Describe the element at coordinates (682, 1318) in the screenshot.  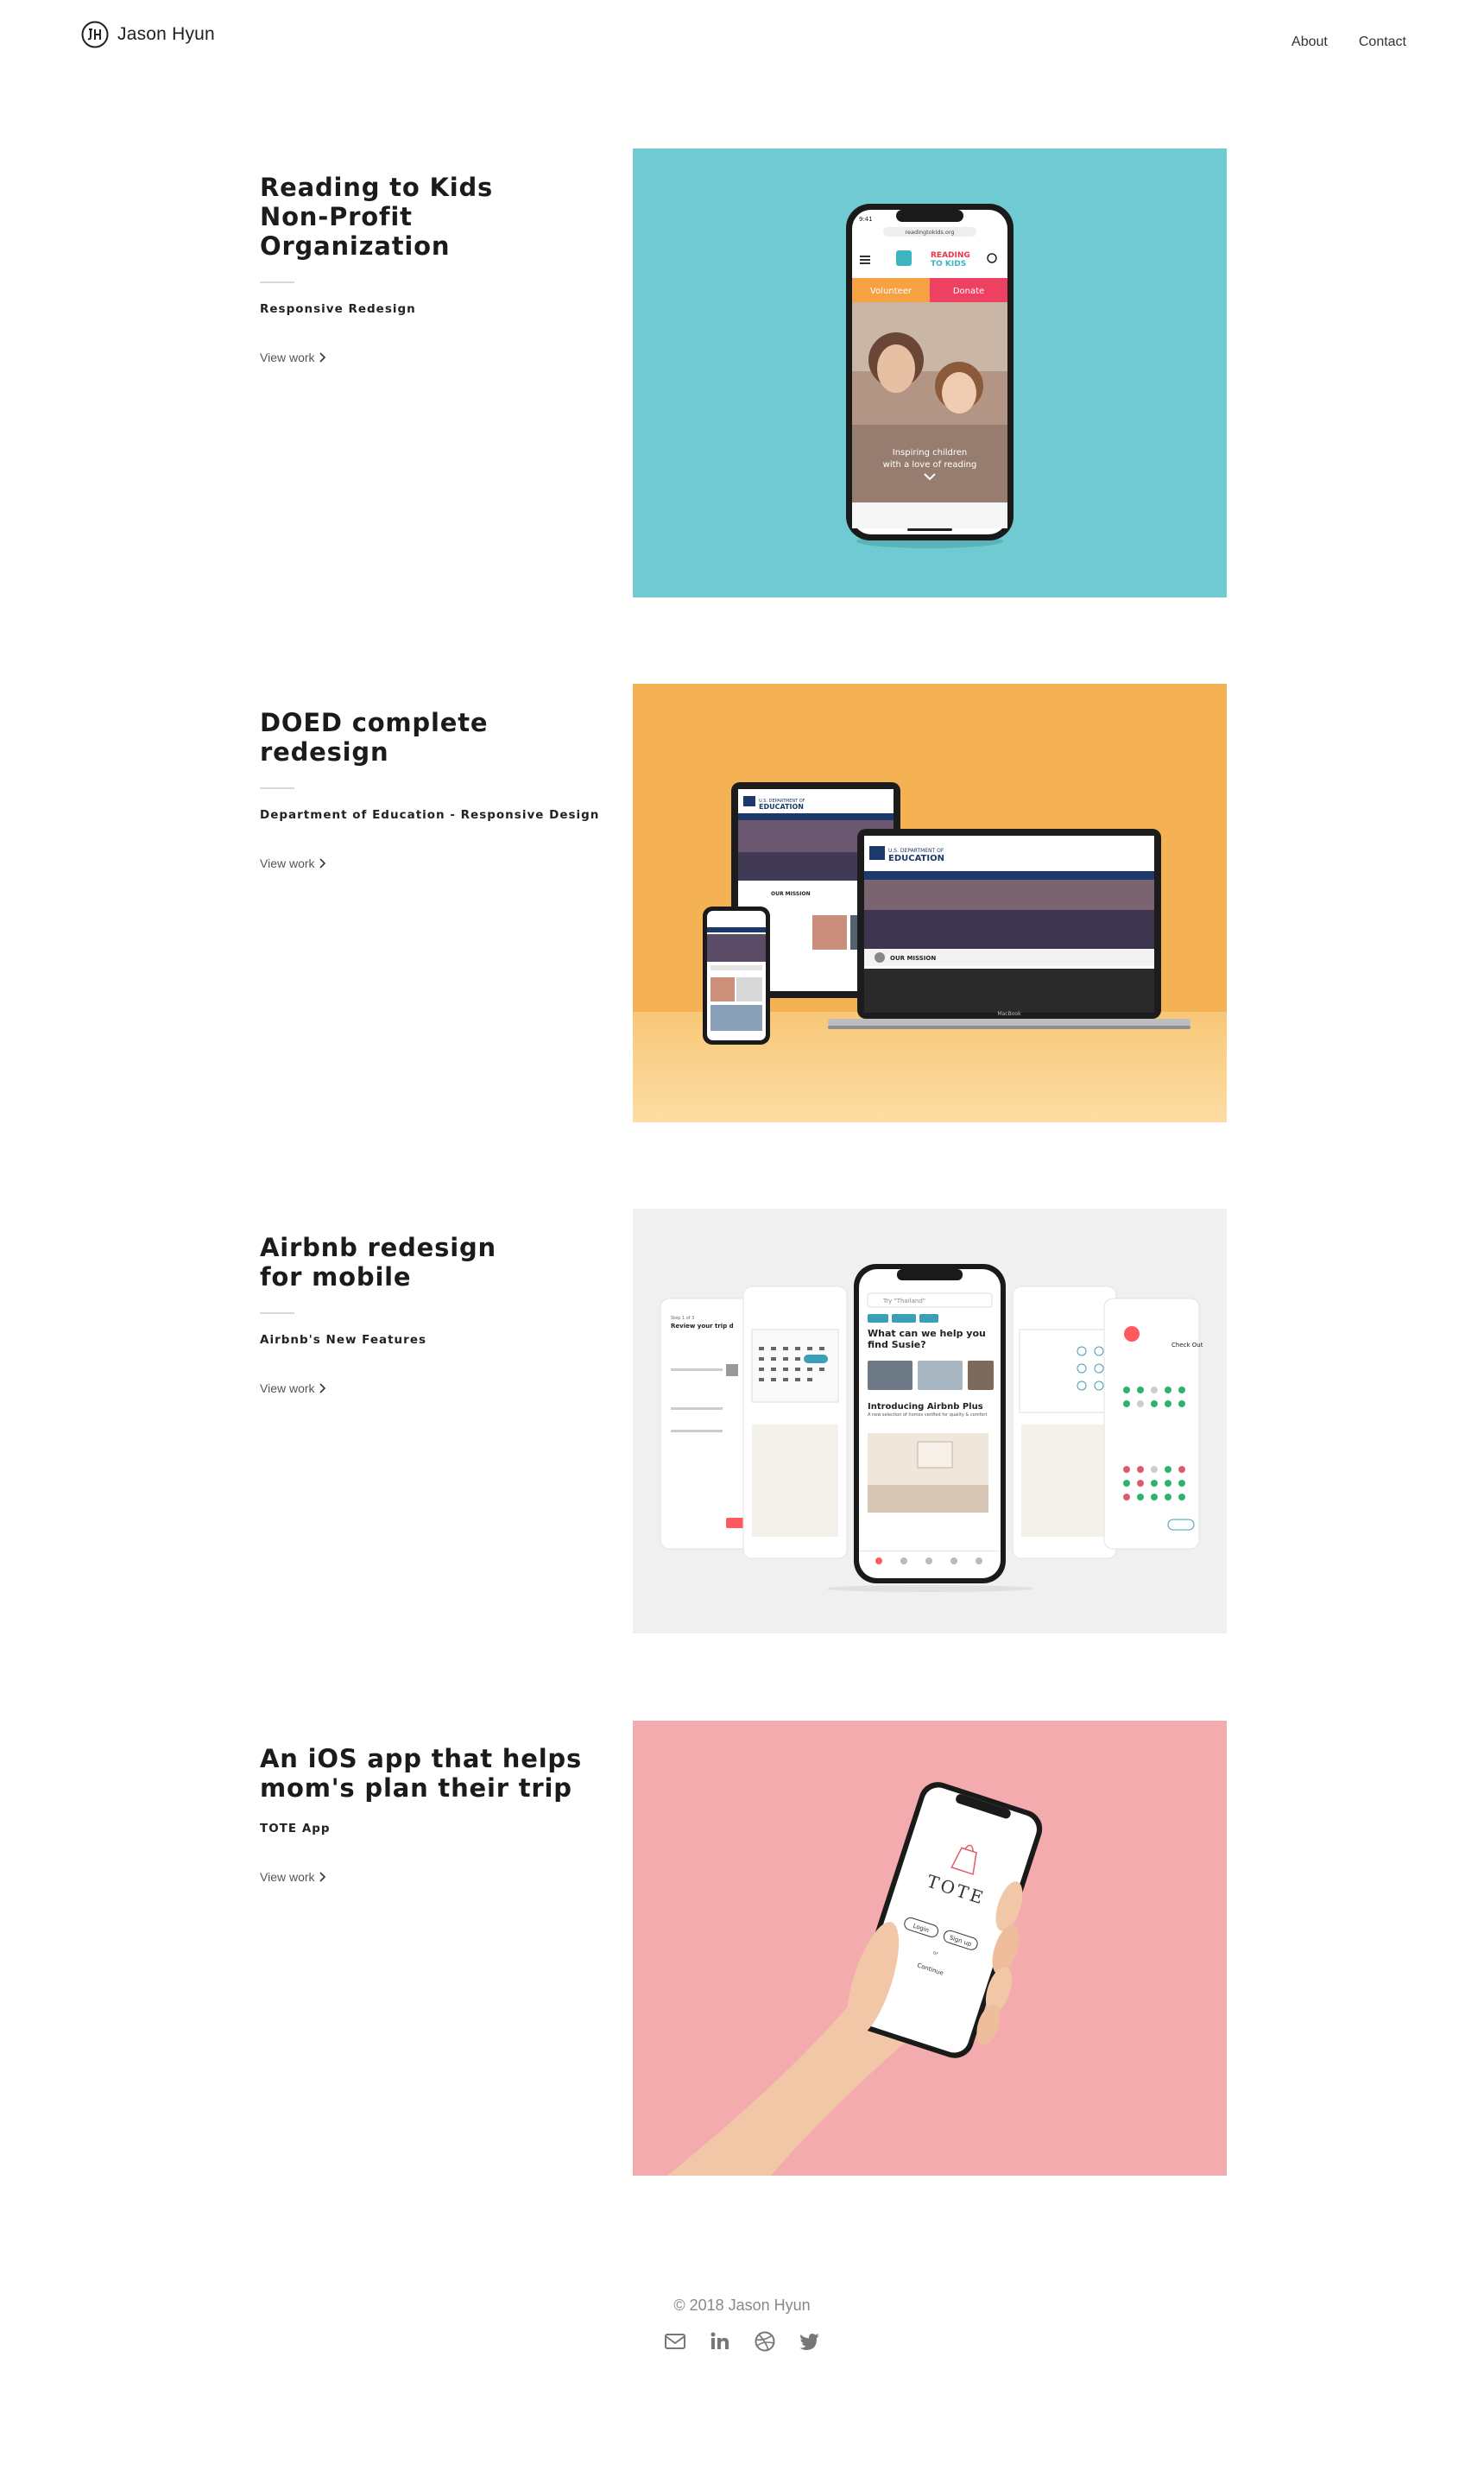
I see `left-step: Step 1 of 3` at that location.